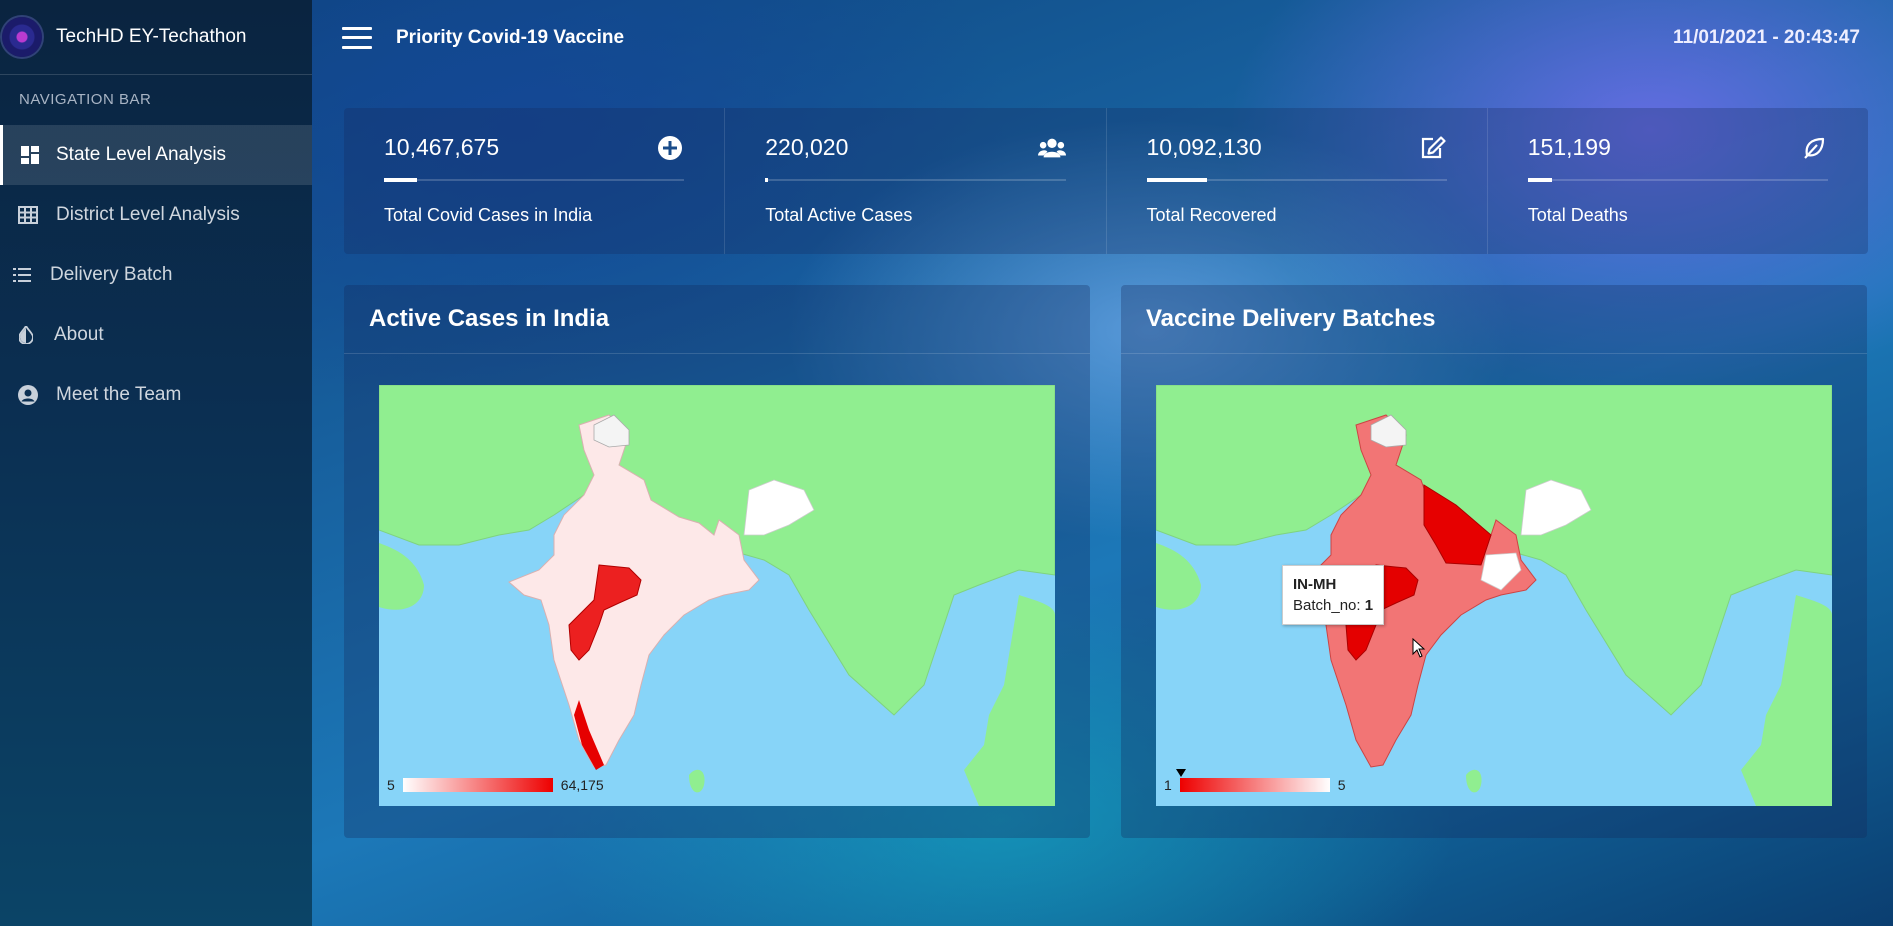 The image size is (1893, 926). What do you see at coordinates (1419, 648) in the screenshot?
I see `mouse-cursor-icon` at bounding box center [1419, 648].